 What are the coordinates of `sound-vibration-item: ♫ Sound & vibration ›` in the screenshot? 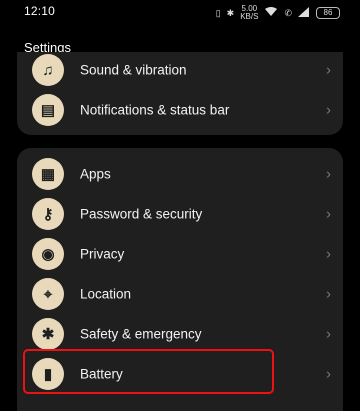 It's located at (180, 70).